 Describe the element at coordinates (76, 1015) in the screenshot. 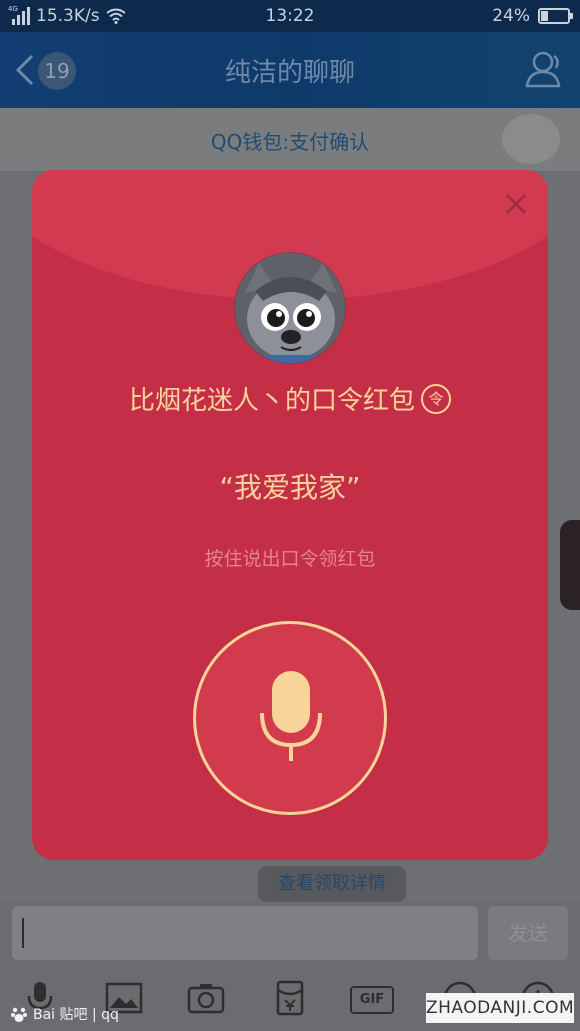

I see `watermark-left-text: Bai 贴吧 | qq` at that location.